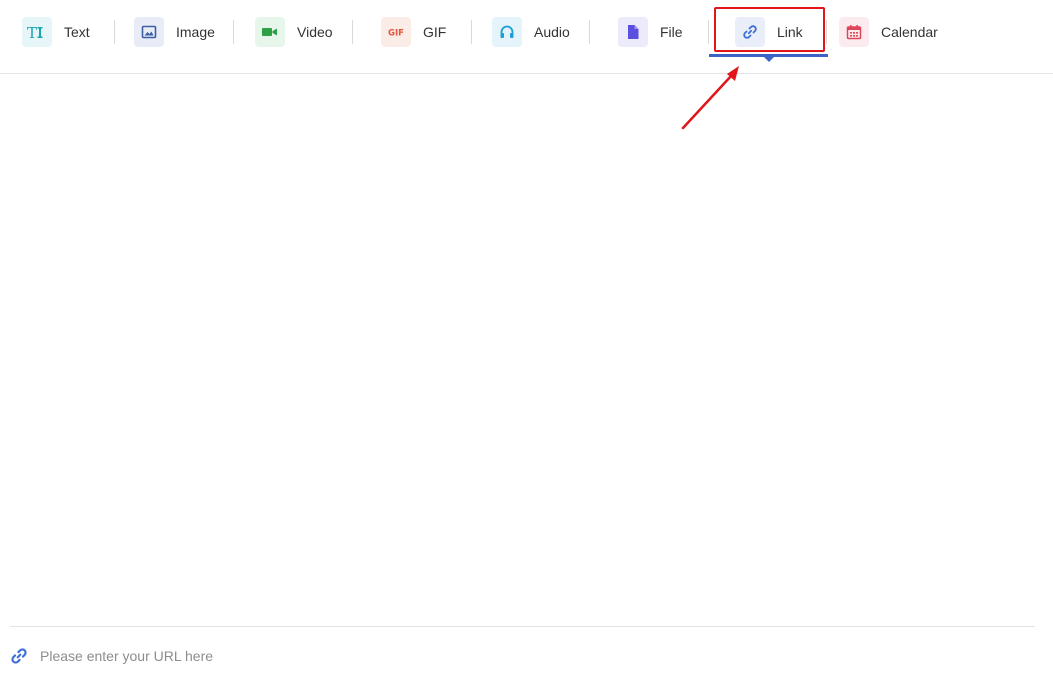  I want to click on annotation-arrow, so click(710, 98).